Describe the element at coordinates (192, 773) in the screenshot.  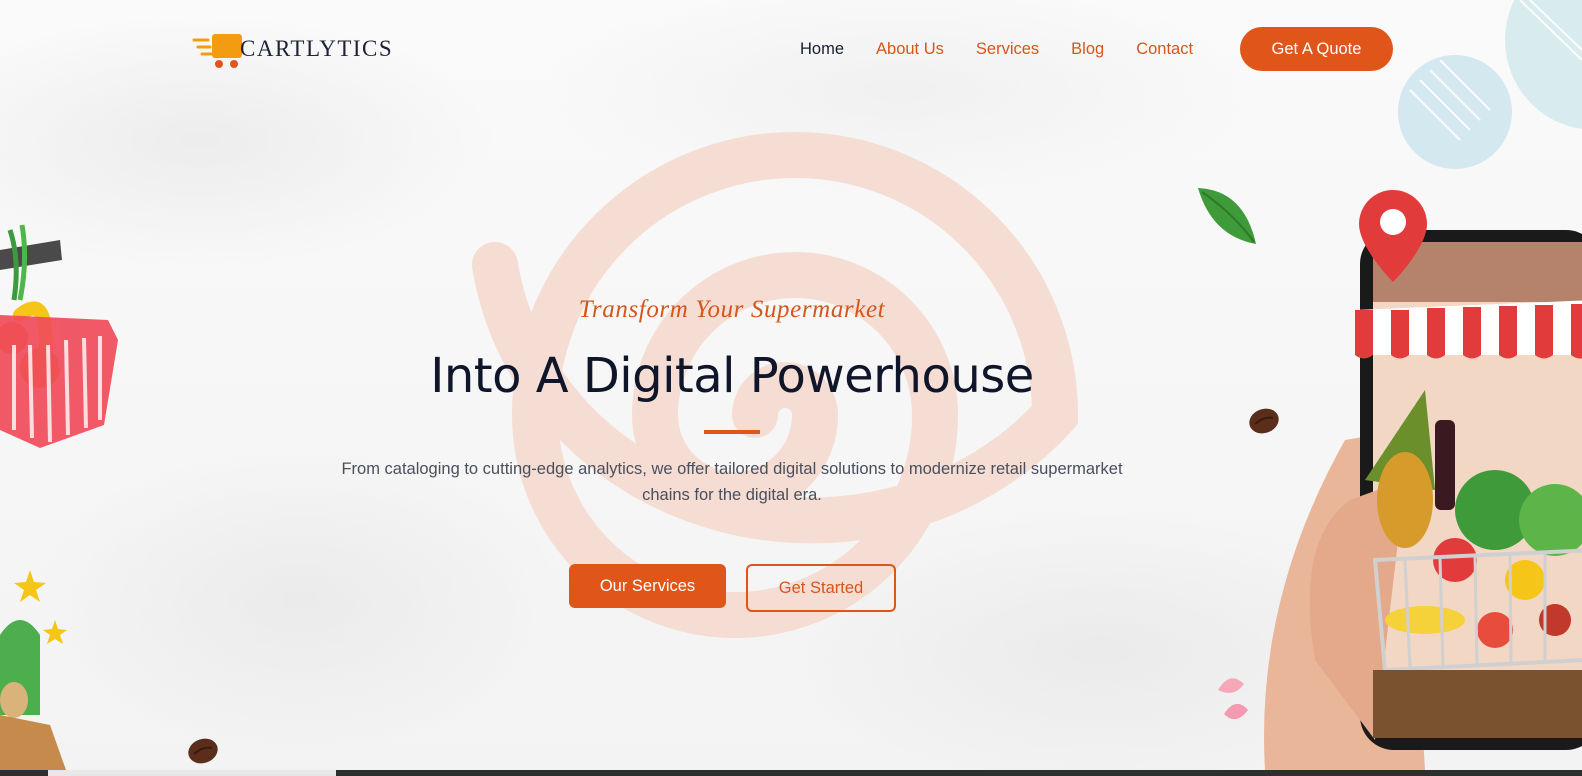
I see `bottom-section-segment` at that location.